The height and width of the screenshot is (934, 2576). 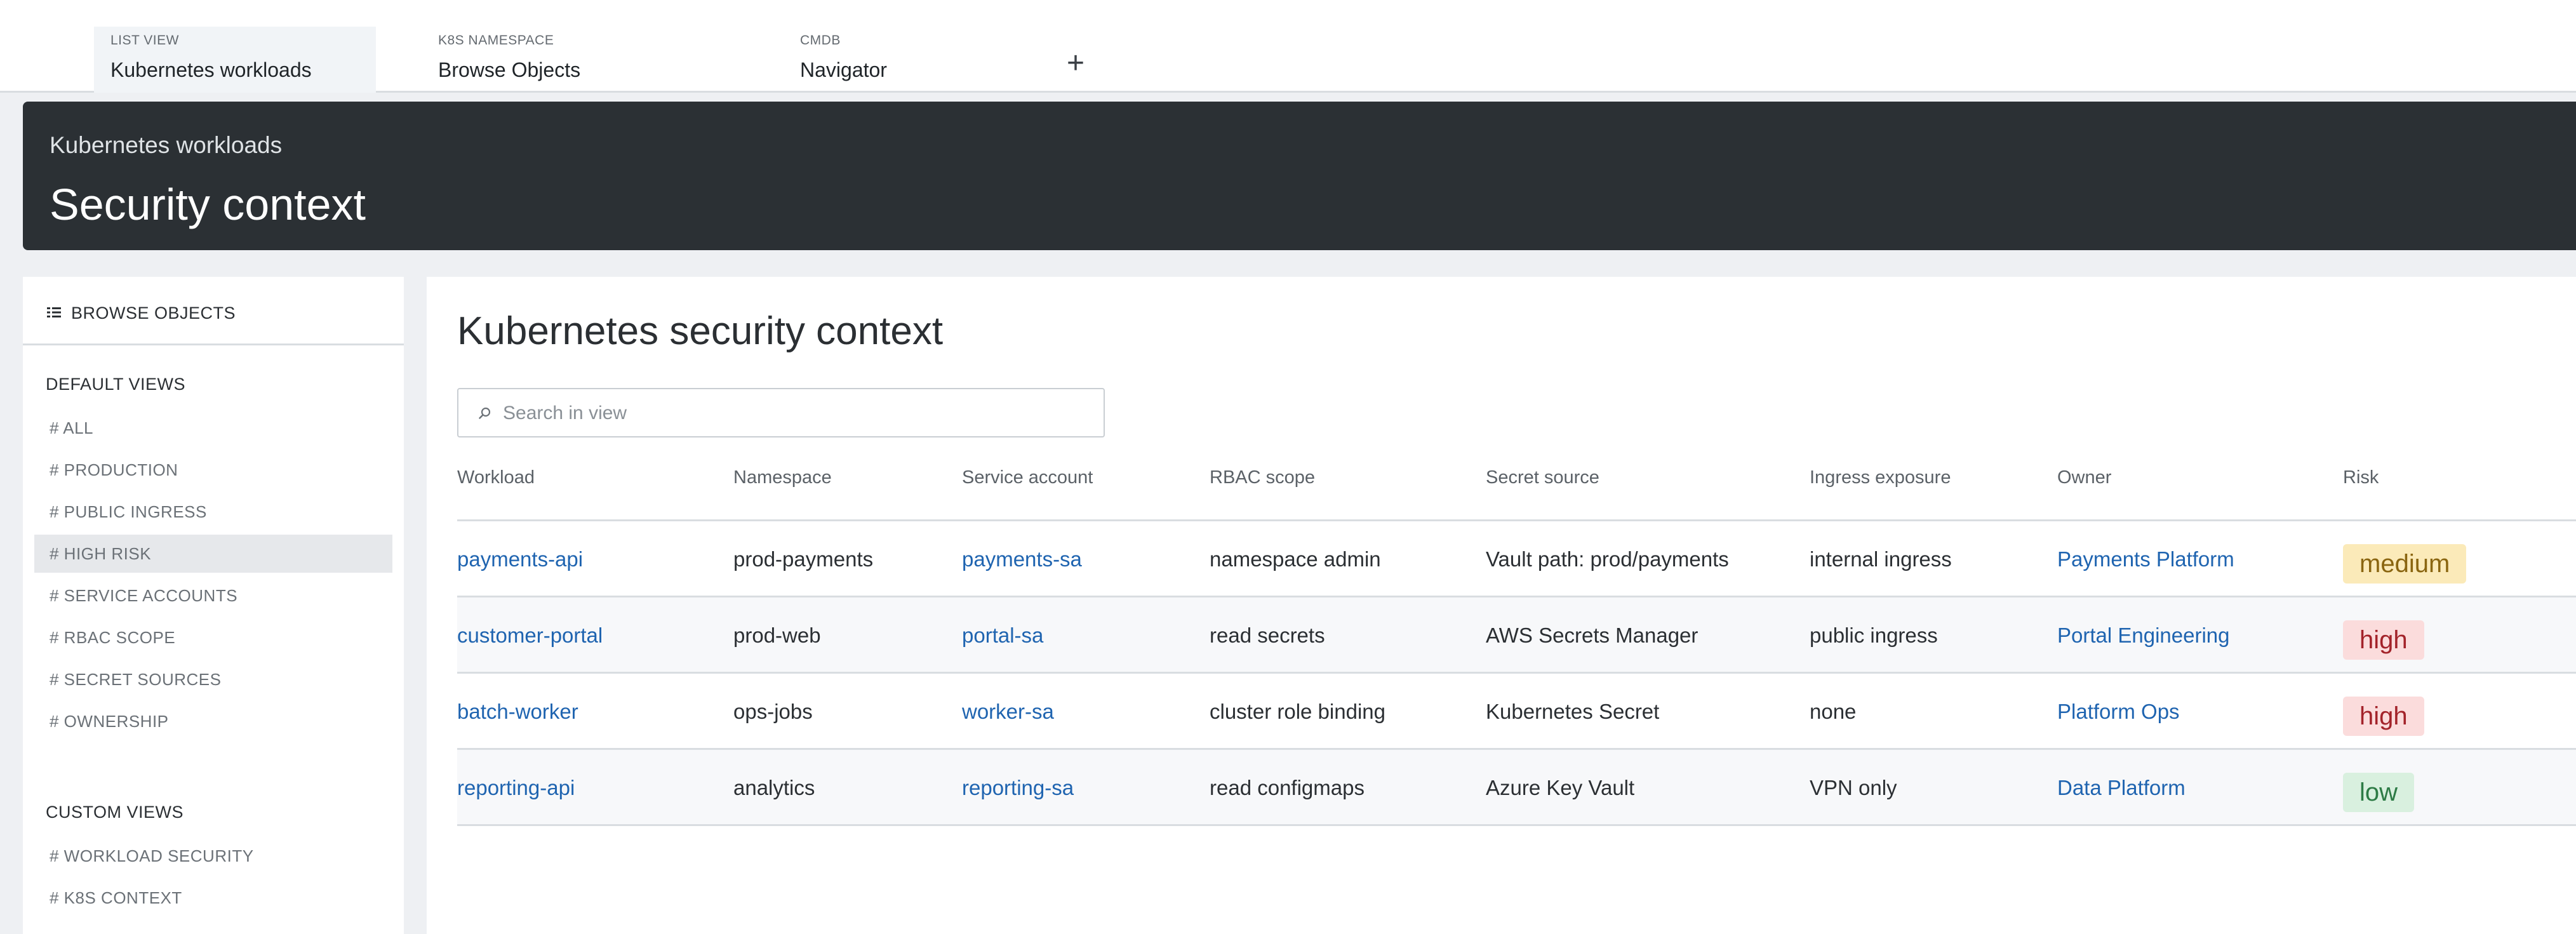 I want to click on tab-kubernetes-workloads: LIST VIEW Kubernetes workloads, so click(x=235, y=60).